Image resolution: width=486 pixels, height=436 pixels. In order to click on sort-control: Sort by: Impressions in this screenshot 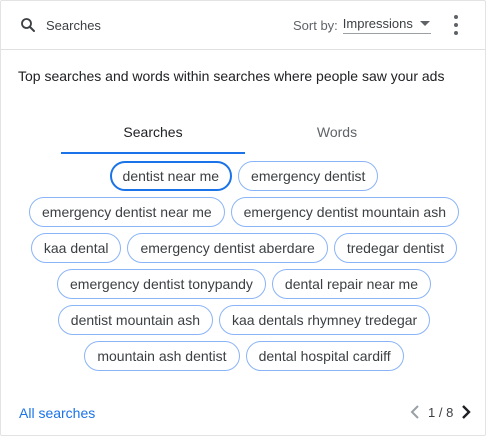, I will do `click(362, 25)`.